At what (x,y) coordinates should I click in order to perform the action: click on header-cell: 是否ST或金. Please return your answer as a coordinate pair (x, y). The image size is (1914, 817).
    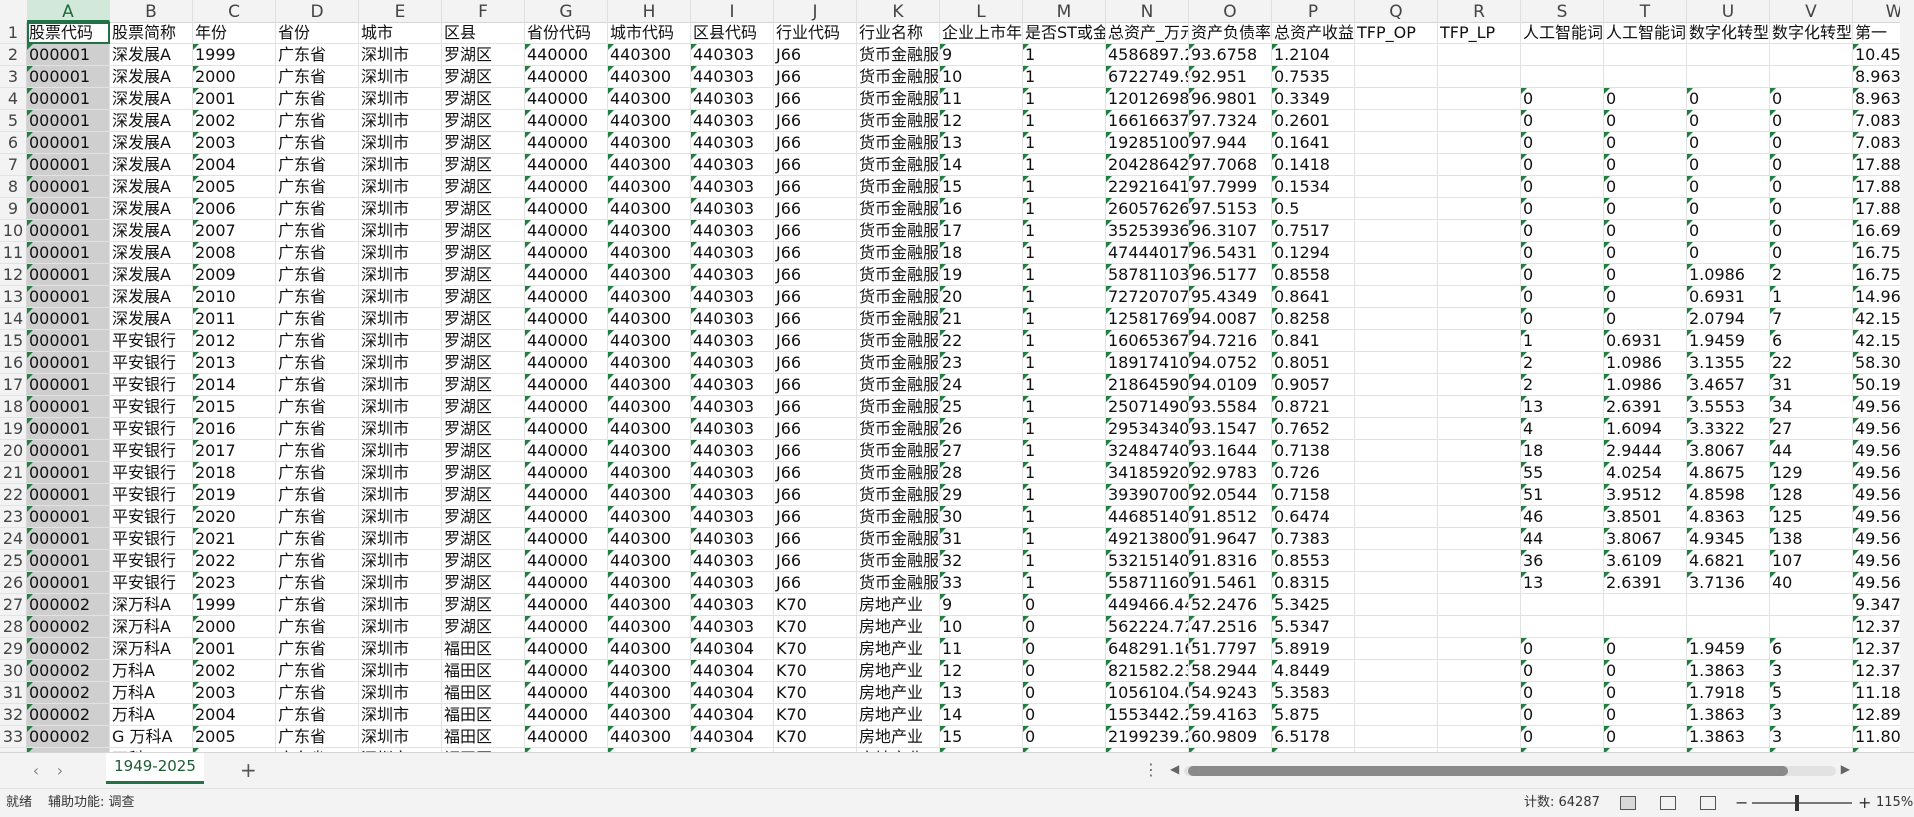
    Looking at the image, I should click on (1064, 33).